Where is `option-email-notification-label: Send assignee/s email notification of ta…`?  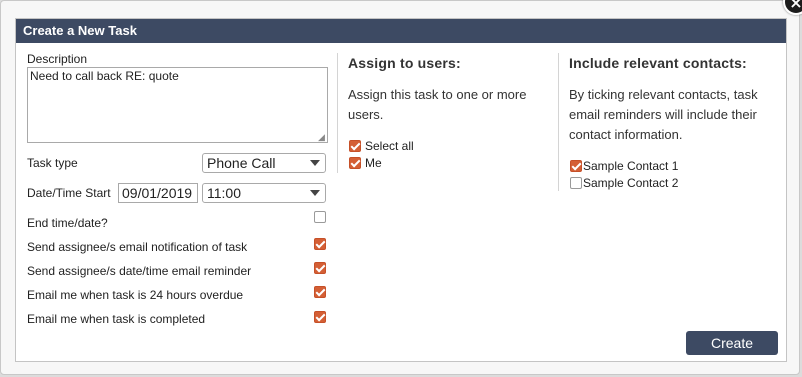 option-email-notification-label: Send assignee/s email notification of ta… is located at coordinates (137, 247).